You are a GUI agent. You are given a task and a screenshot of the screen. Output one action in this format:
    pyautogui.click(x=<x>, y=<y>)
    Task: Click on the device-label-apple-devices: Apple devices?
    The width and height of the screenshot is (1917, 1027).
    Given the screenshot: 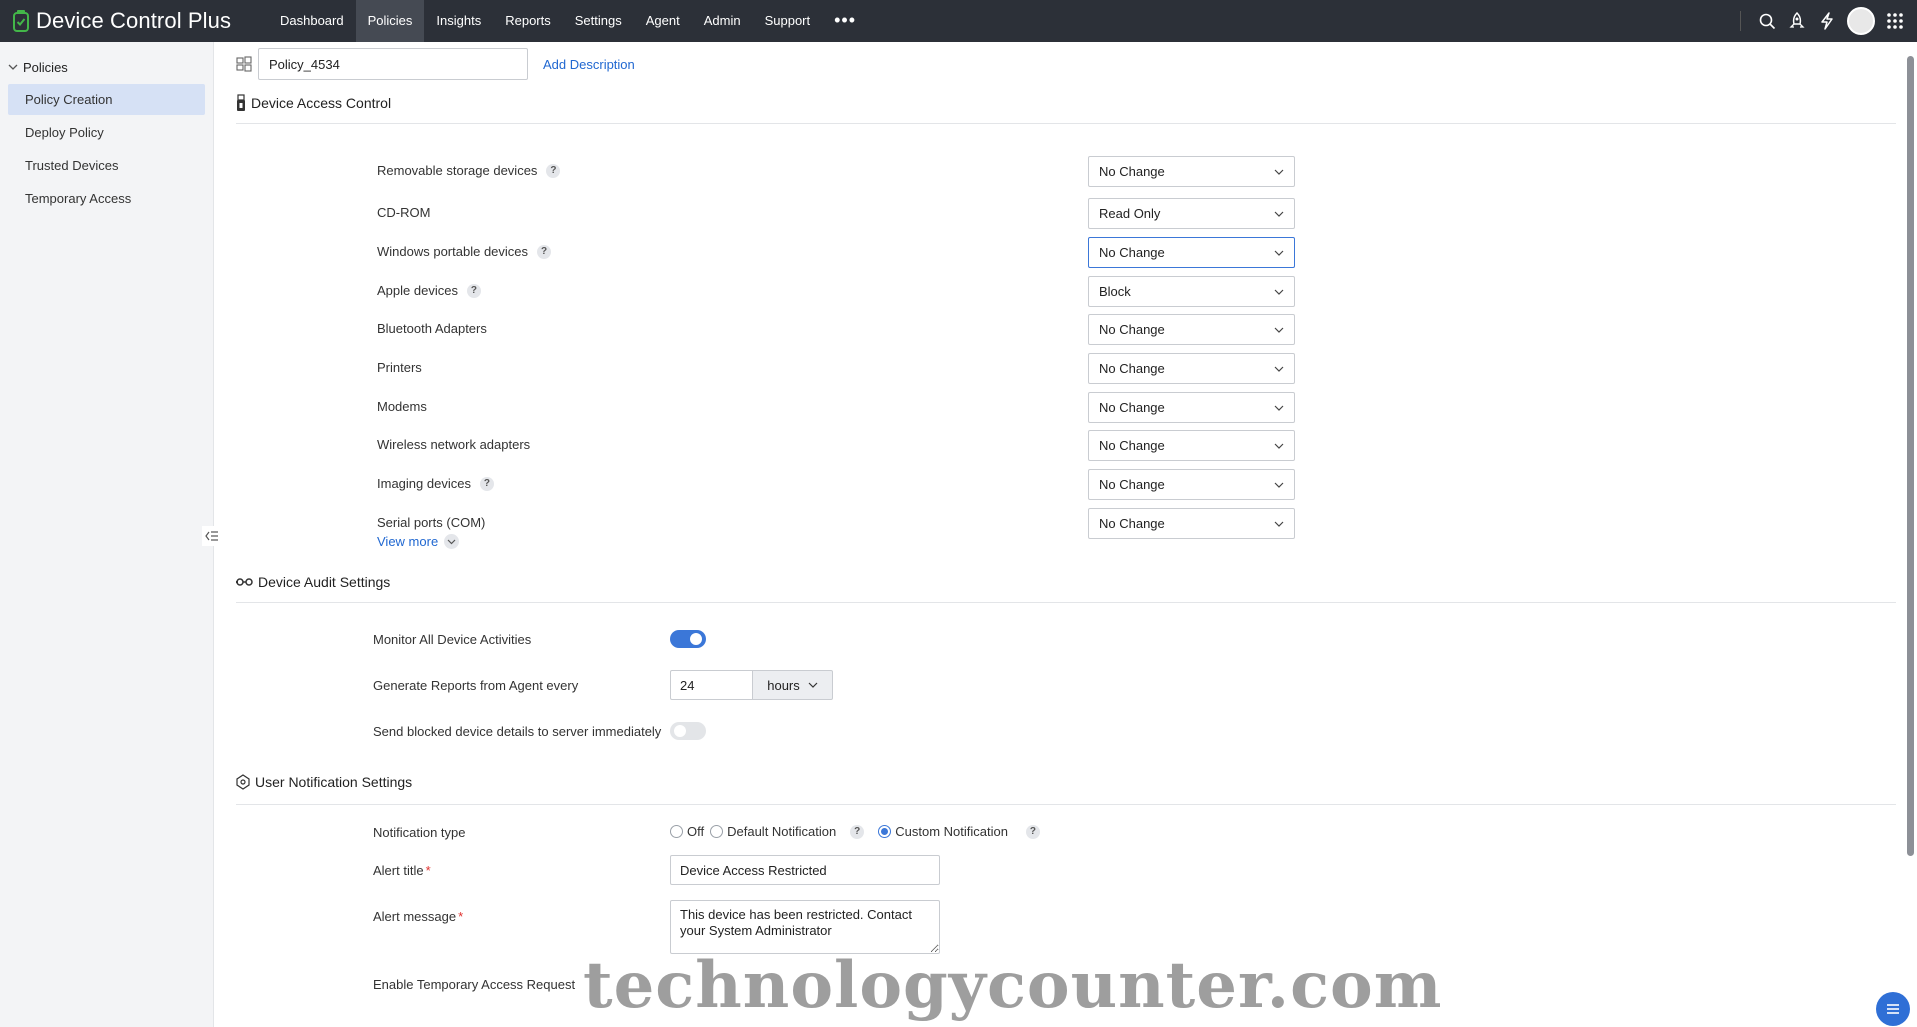 What is the action you would take?
    pyautogui.click(x=429, y=290)
    